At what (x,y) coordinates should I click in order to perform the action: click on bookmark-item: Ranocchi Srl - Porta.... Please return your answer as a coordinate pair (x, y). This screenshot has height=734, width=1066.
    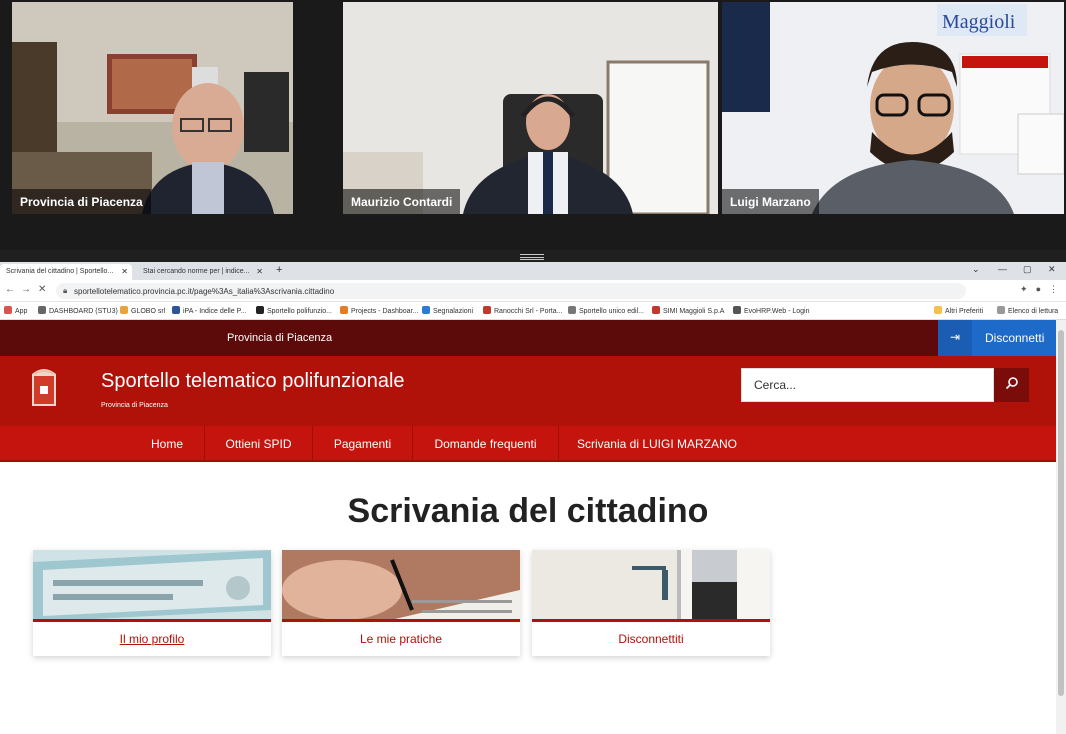
    Looking at the image, I should click on (522, 310).